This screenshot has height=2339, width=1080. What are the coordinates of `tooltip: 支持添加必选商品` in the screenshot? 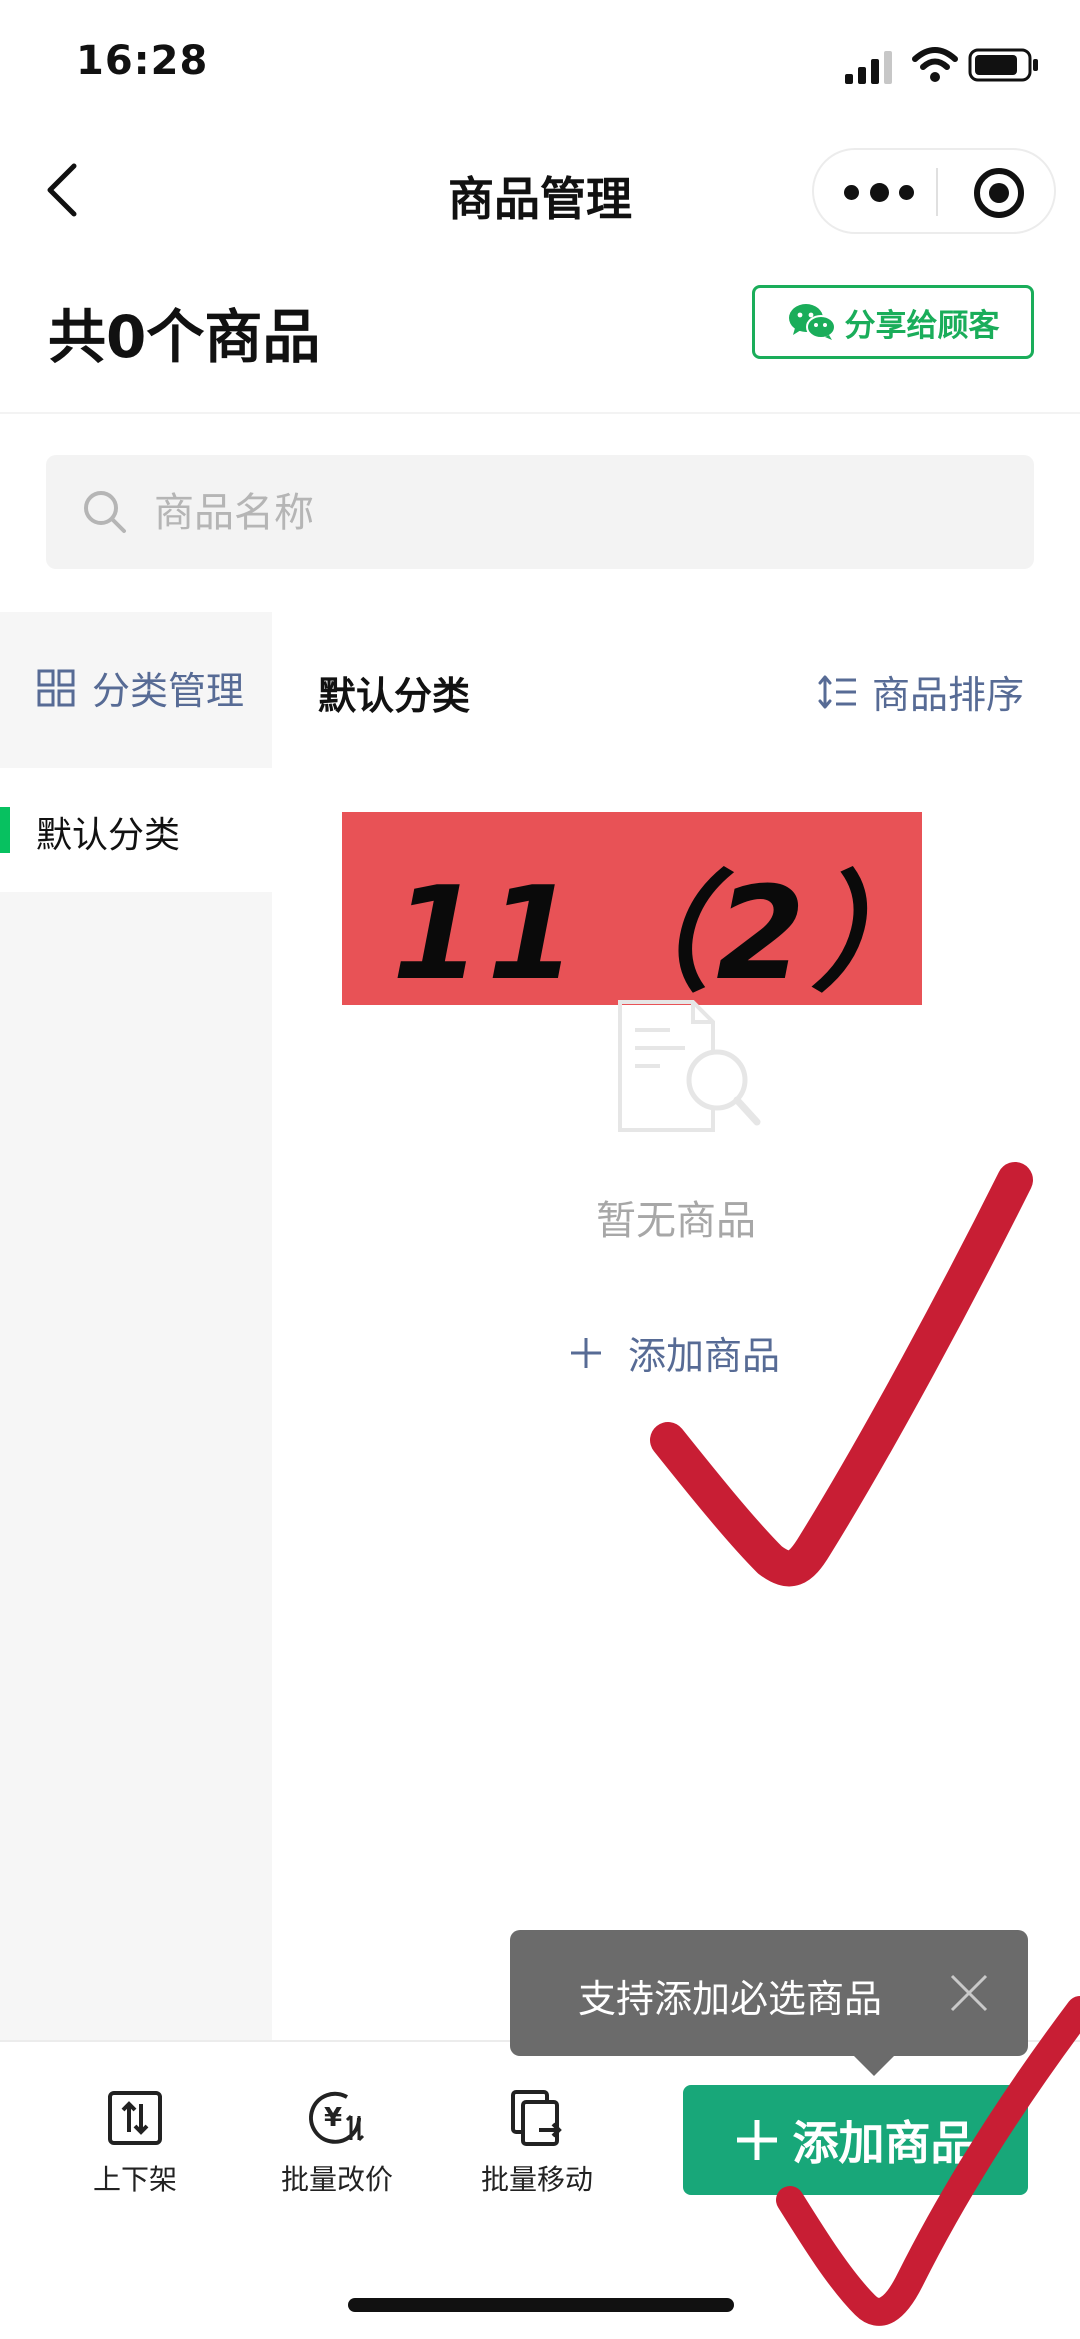 It's located at (769, 1993).